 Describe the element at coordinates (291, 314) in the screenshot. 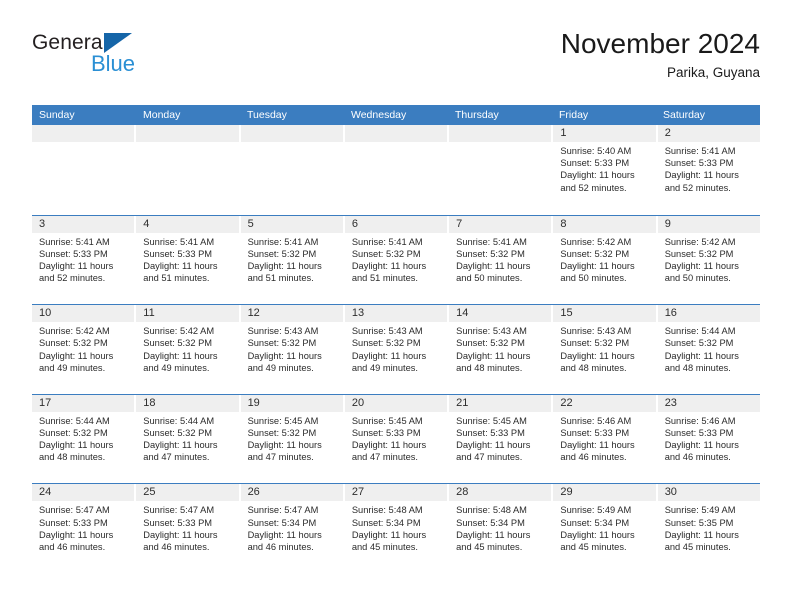

I see `day-number: 12` at that location.